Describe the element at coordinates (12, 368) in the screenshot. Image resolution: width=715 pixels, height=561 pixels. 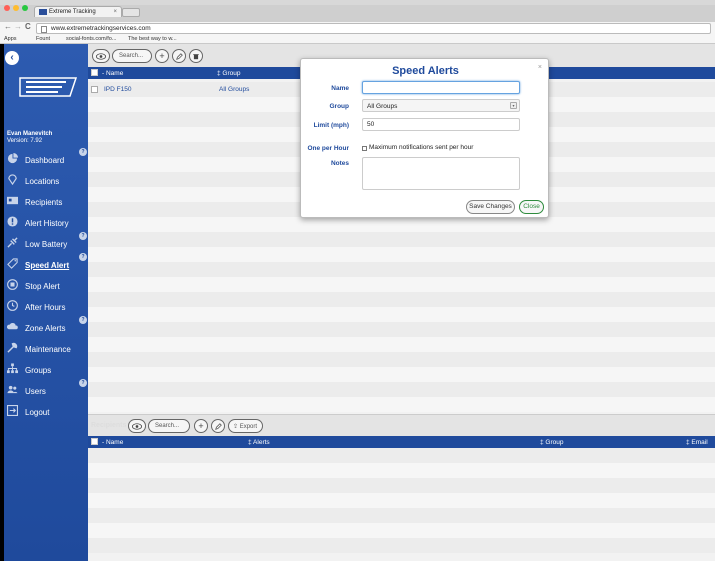
I see `org-chart-icon` at that location.